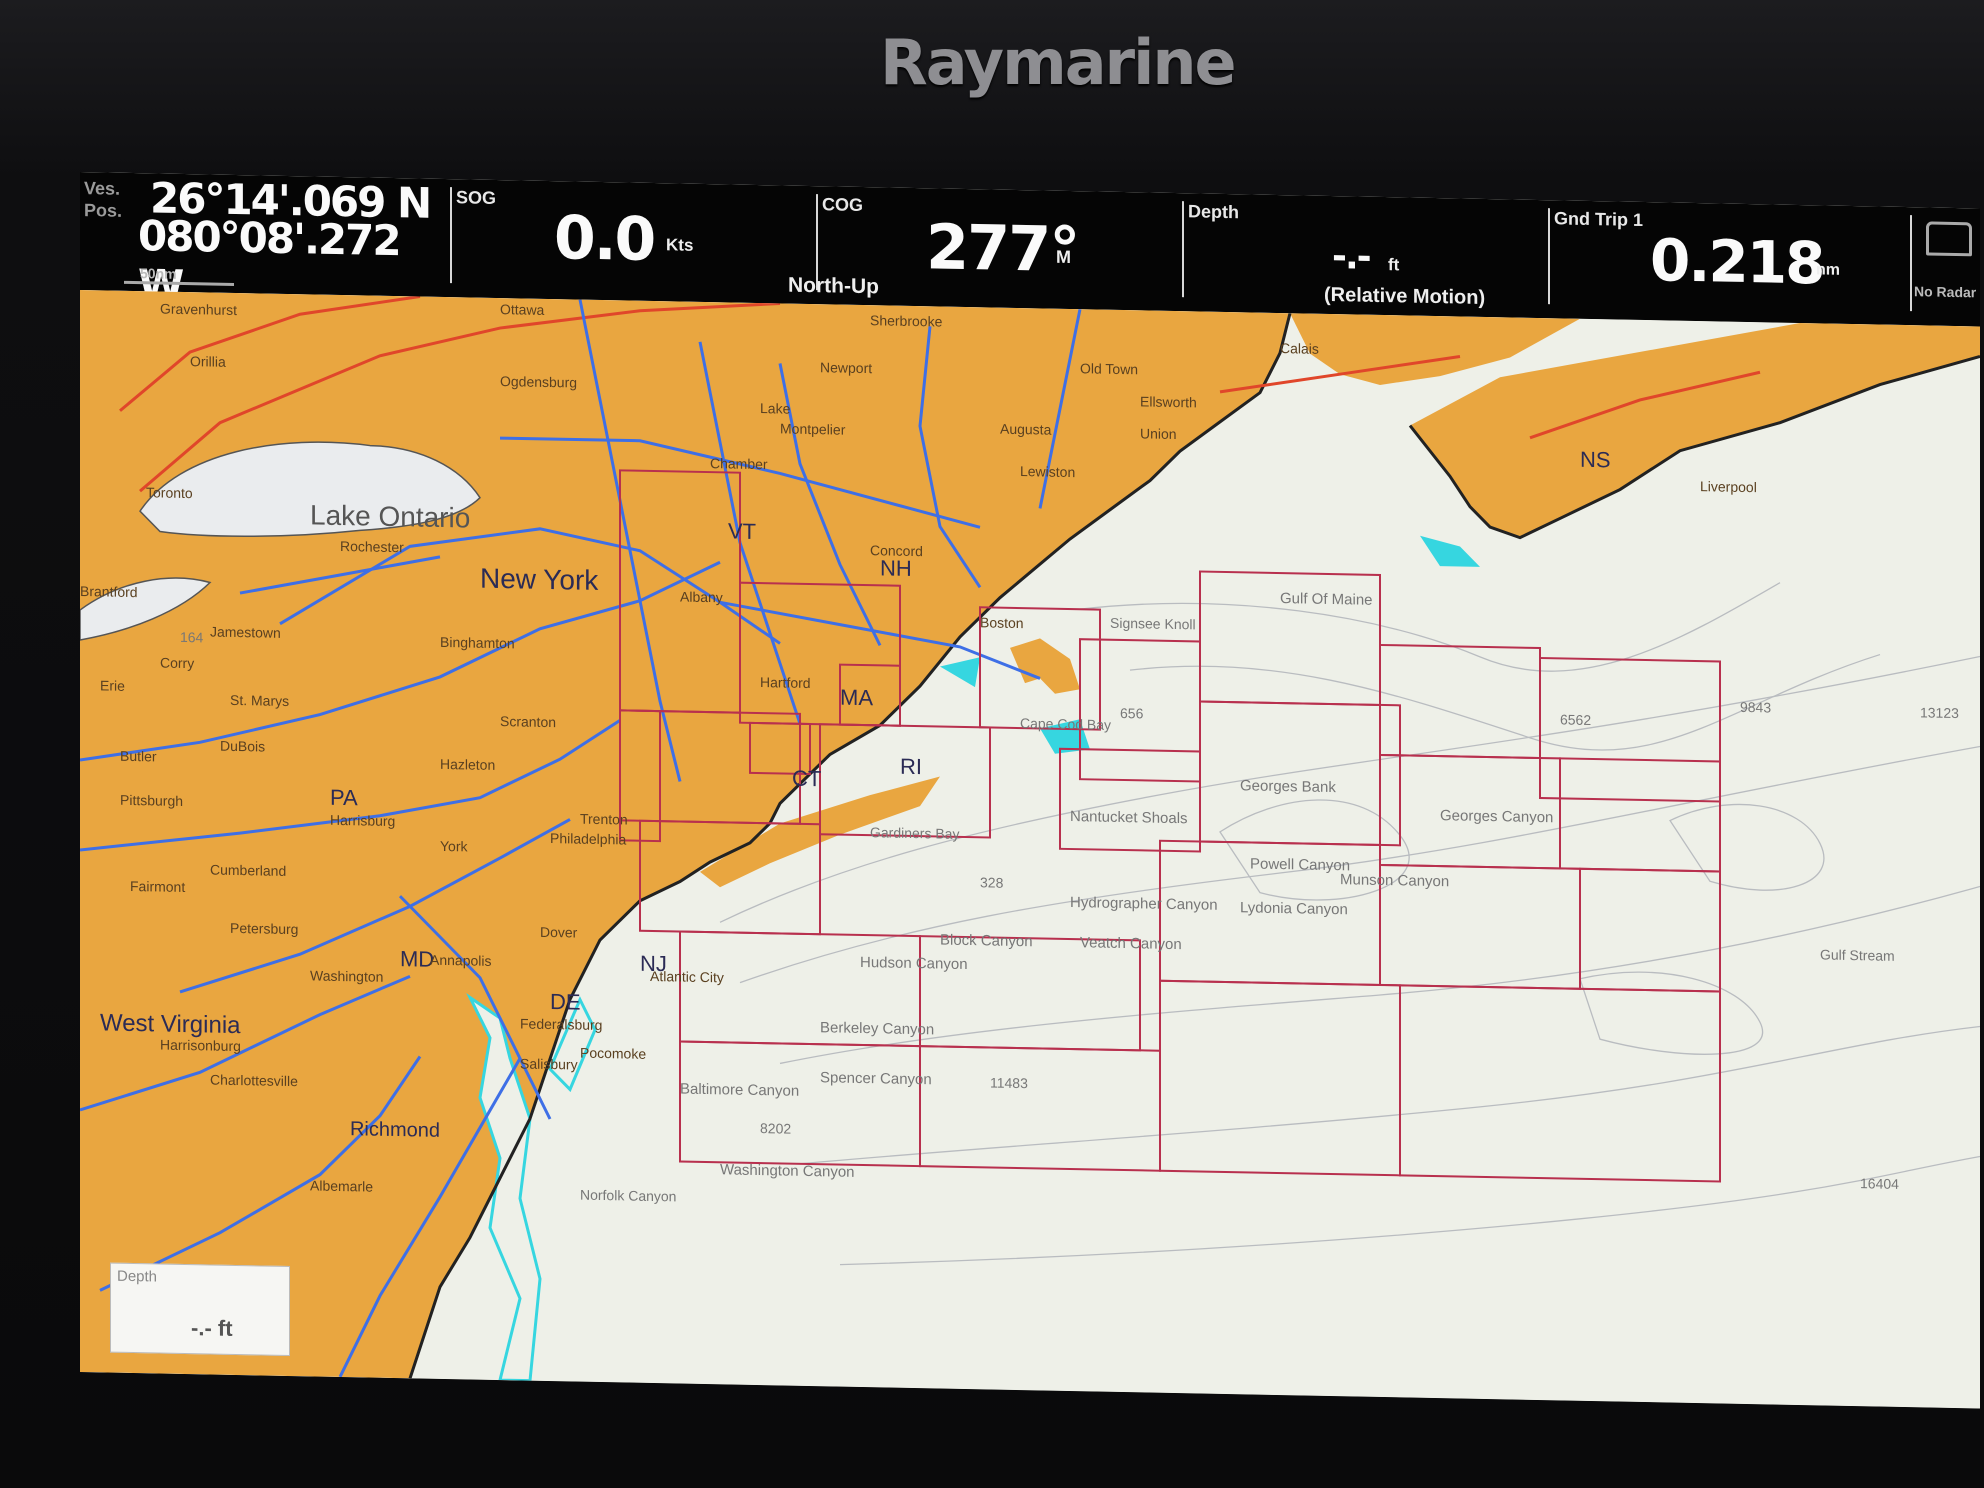 The width and height of the screenshot is (1984, 1488). I want to click on sog-unit: Kts, so click(680, 245).